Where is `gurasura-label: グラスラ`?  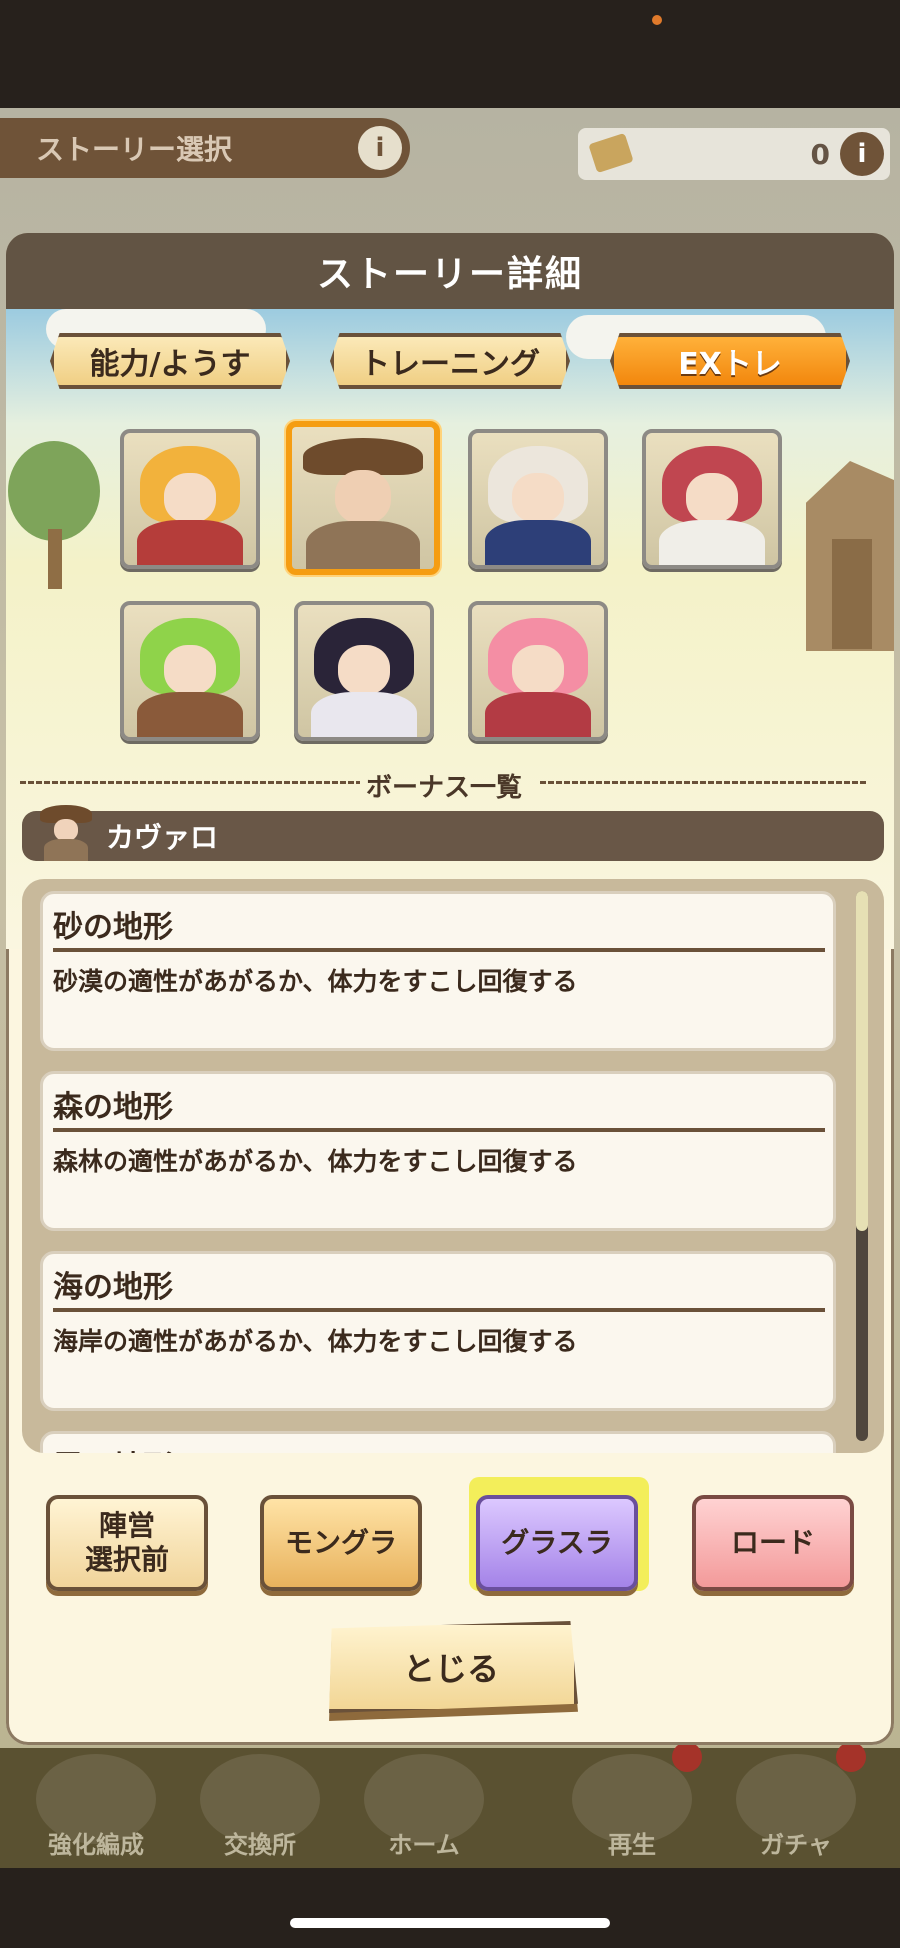
gurasura-label: グラスラ is located at coordinates (557, 1542).